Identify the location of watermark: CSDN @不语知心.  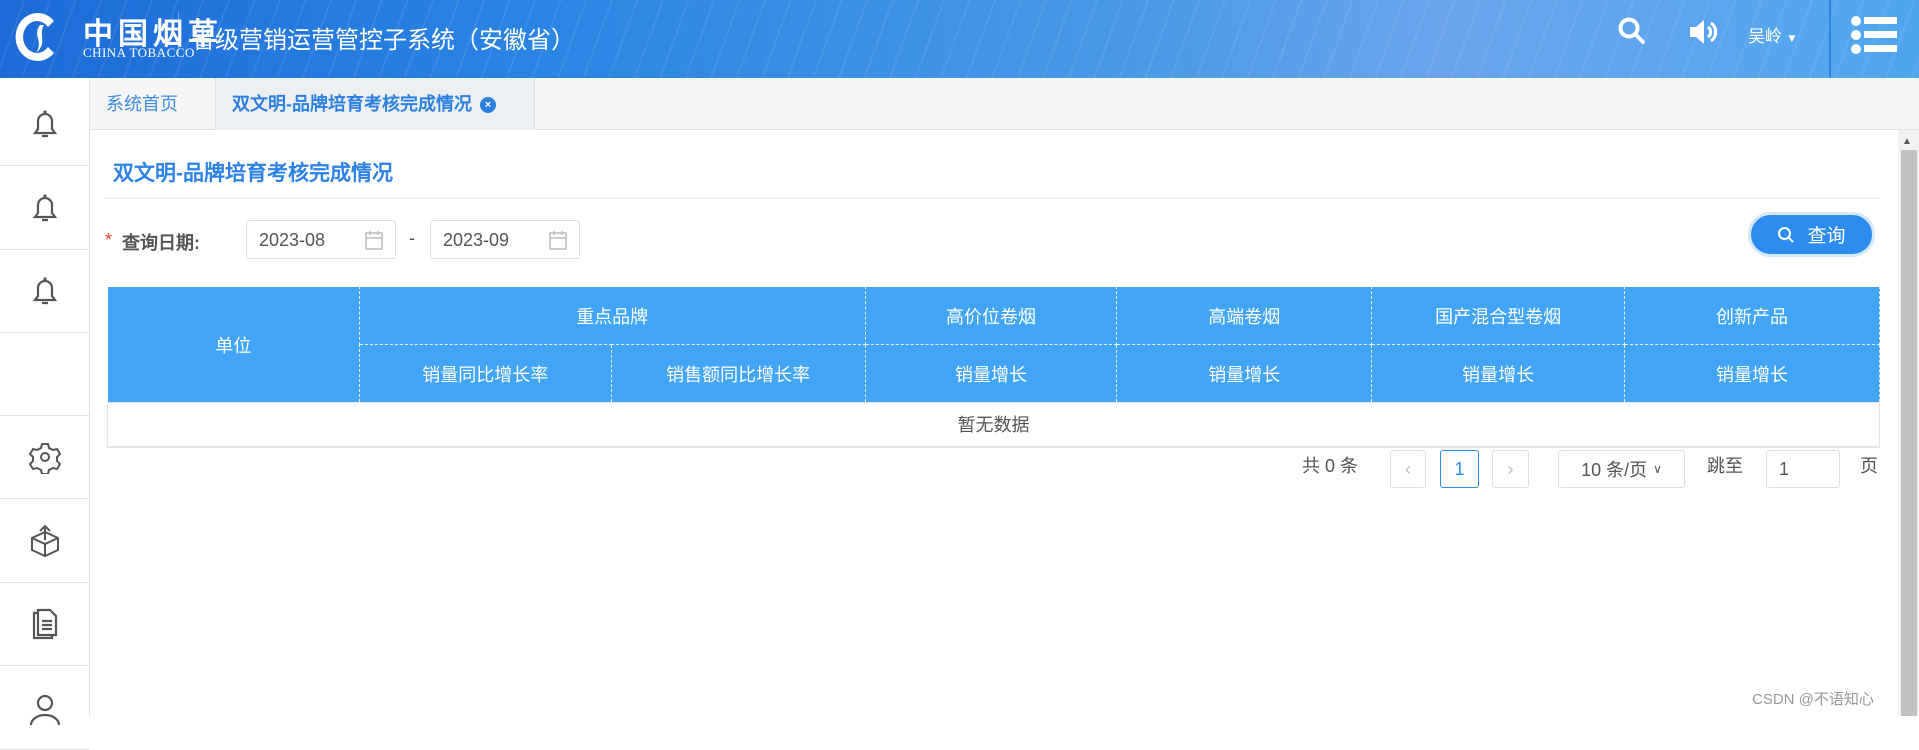
(1813, 699).